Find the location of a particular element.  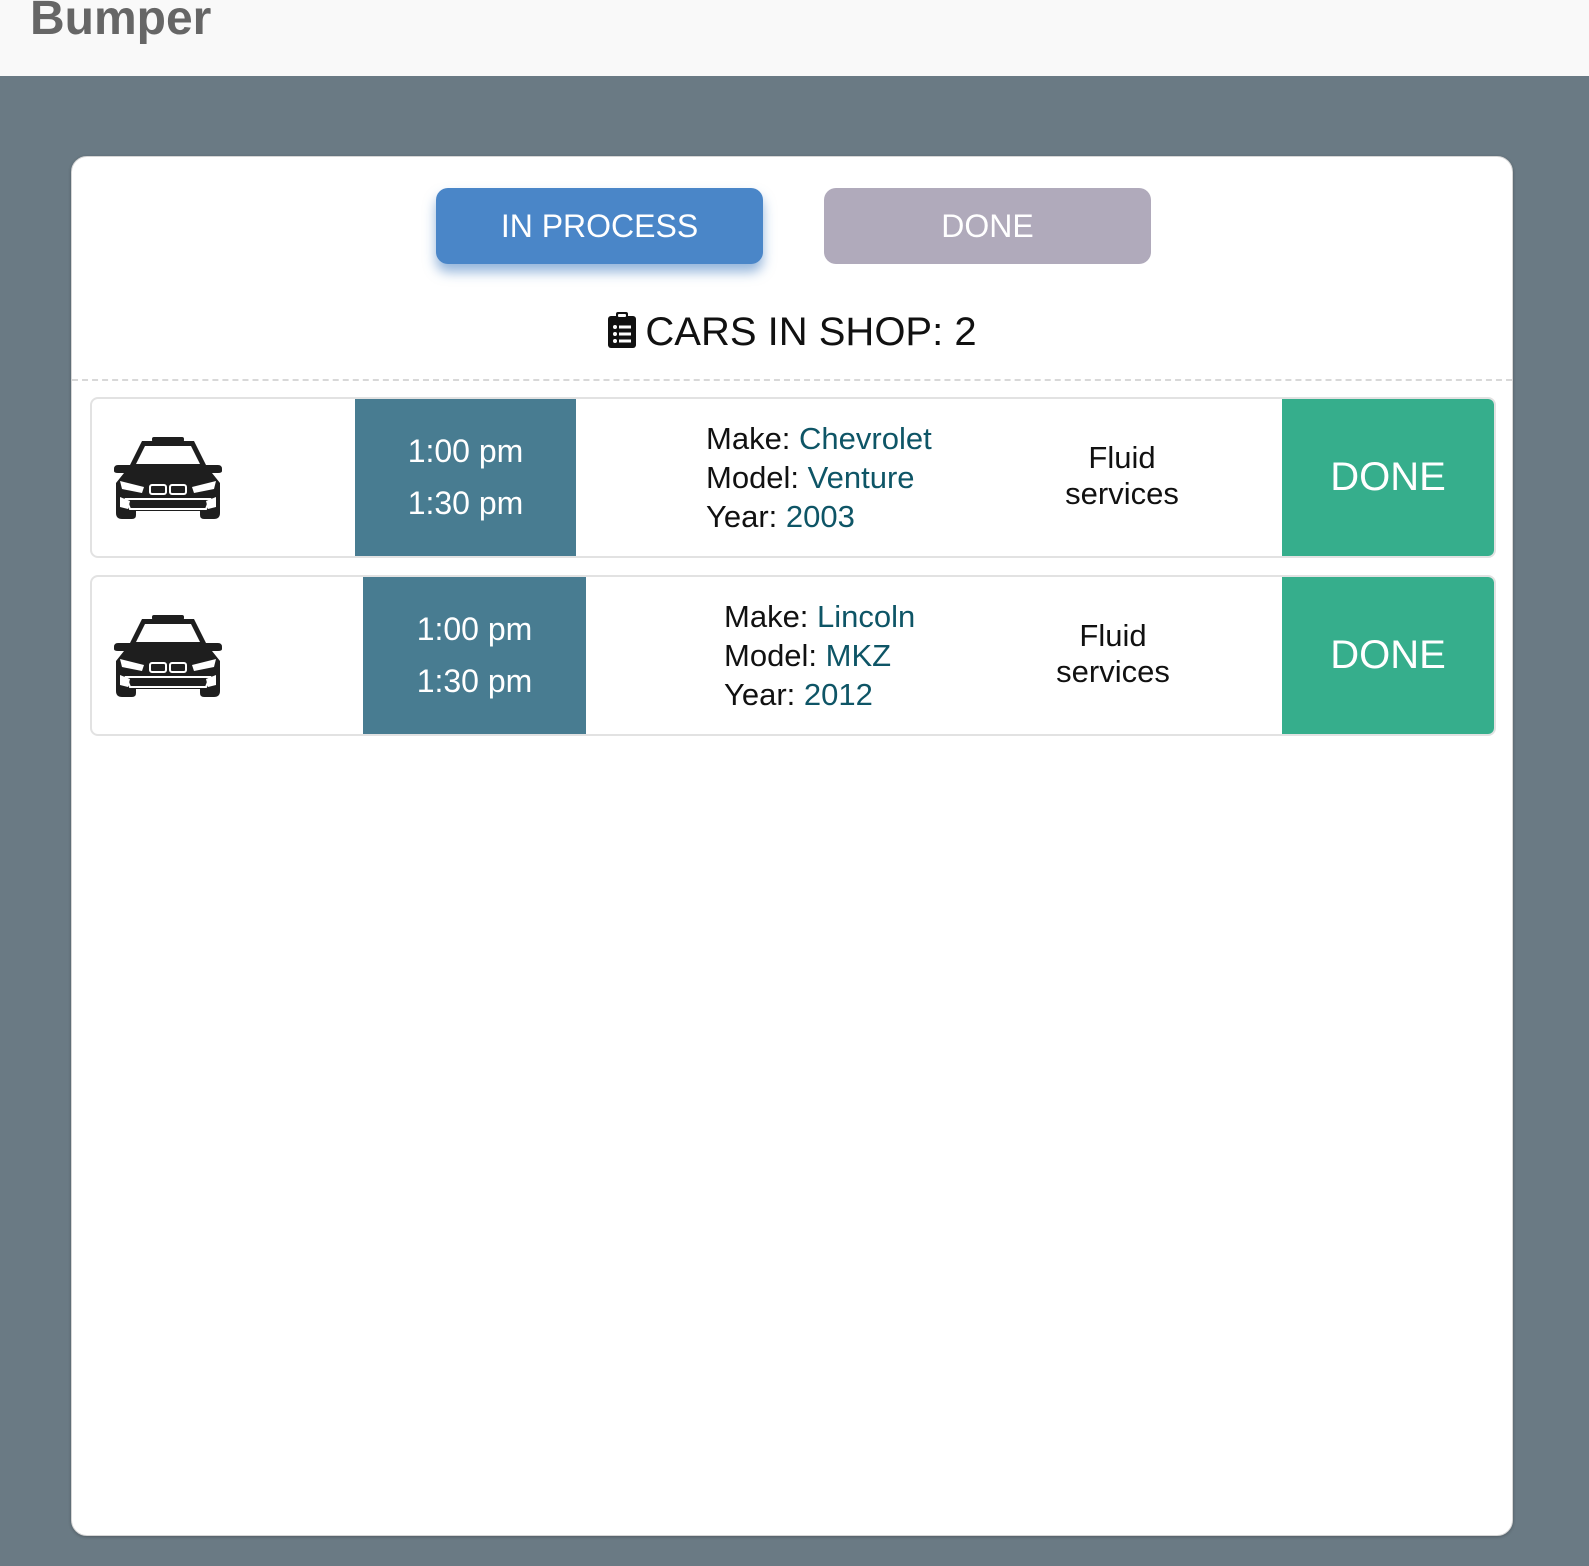

year-value: 2012 is located at coordinates (838, 694).